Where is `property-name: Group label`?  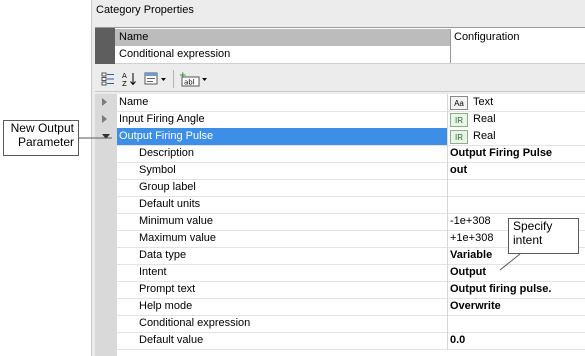 property-name: Group label is located at coordinates (167, 187).